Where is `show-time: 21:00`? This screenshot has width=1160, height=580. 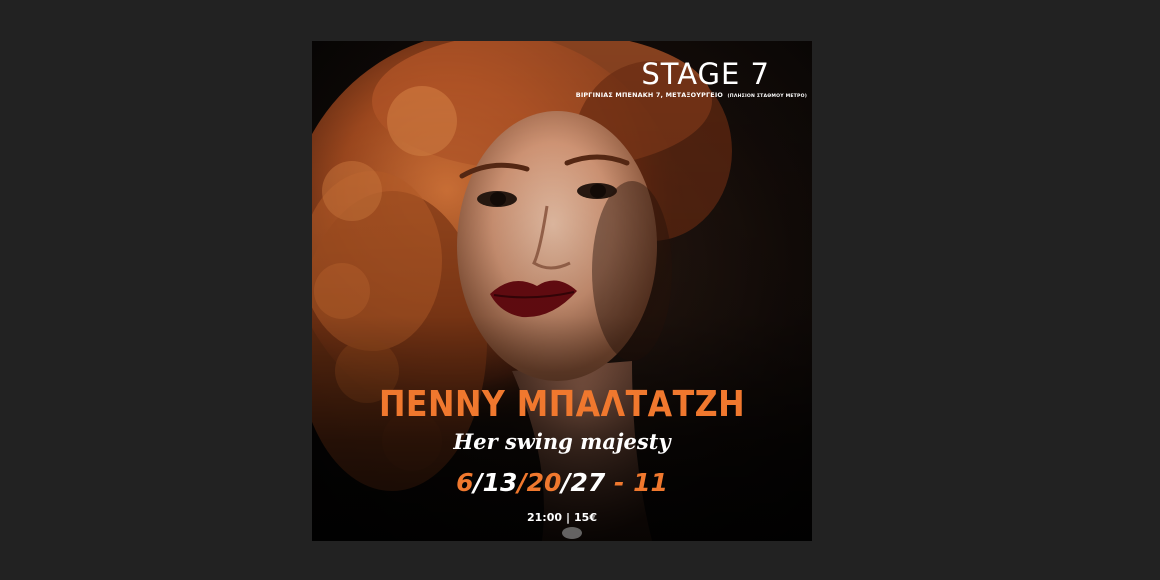 show-time: 21:00 is located at coordinates (544, 517).